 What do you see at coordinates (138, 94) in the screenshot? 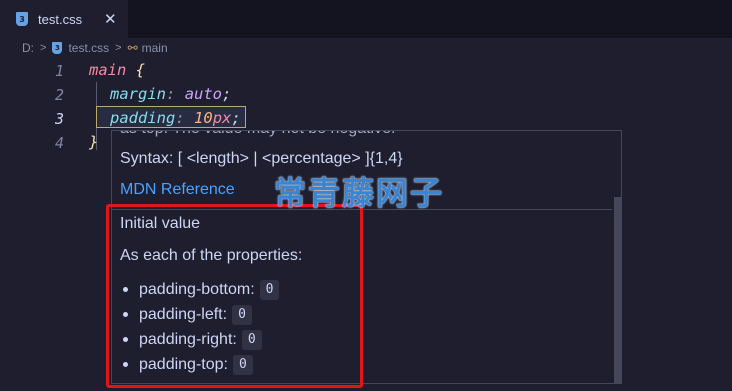
I see `css-property: margin` at bounding box center [138, 94].